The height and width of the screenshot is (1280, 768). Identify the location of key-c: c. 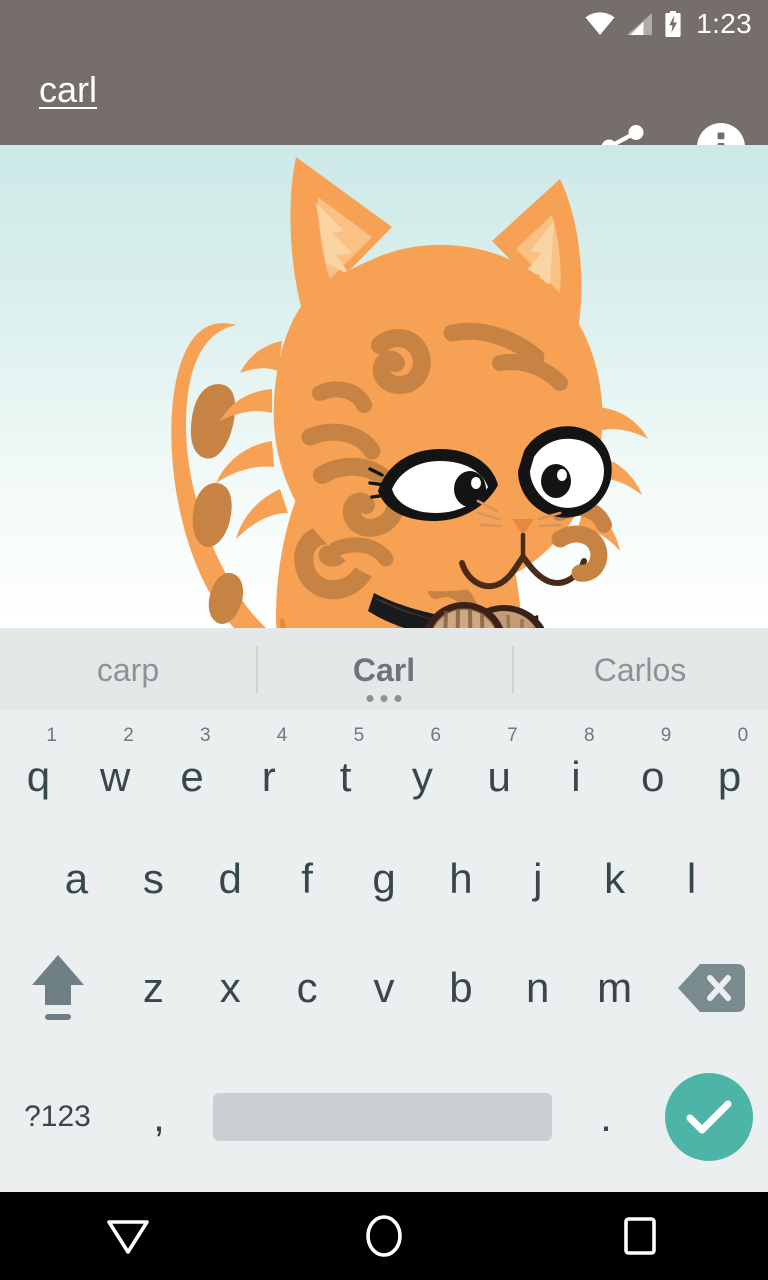
(307, 987).